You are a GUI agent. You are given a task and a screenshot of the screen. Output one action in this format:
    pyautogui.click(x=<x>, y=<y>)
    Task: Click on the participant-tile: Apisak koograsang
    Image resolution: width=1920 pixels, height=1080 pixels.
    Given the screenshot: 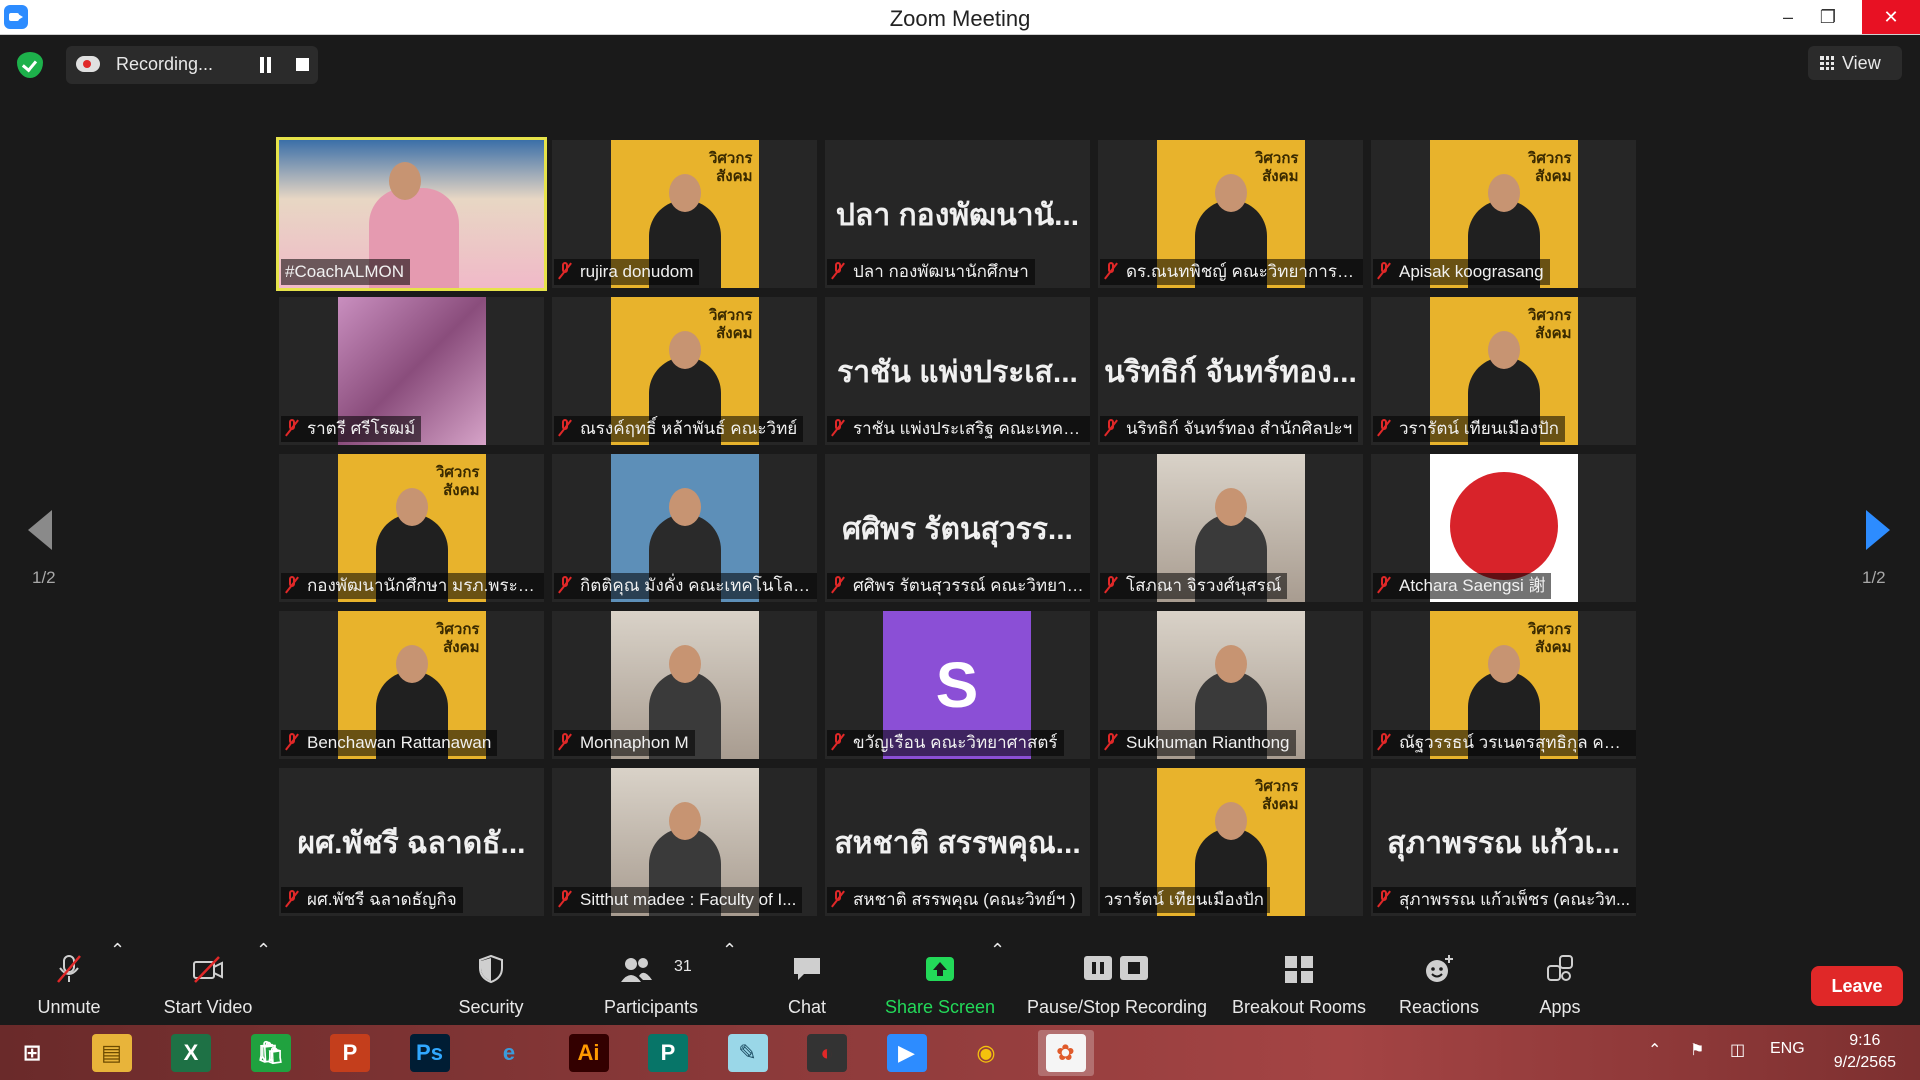 What is the action you would take?
    pyautogui.click(x=1503, y=214)
    